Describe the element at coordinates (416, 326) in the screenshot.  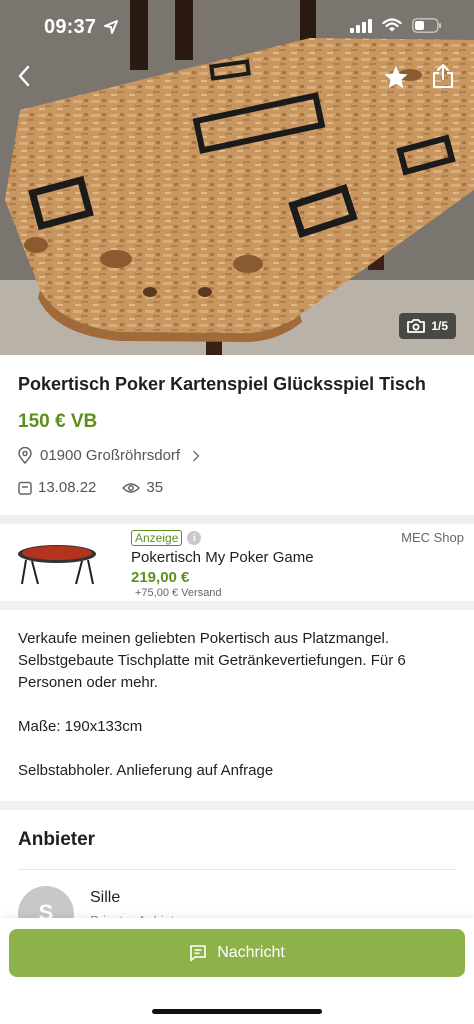
I see `camera-icon` at that location.